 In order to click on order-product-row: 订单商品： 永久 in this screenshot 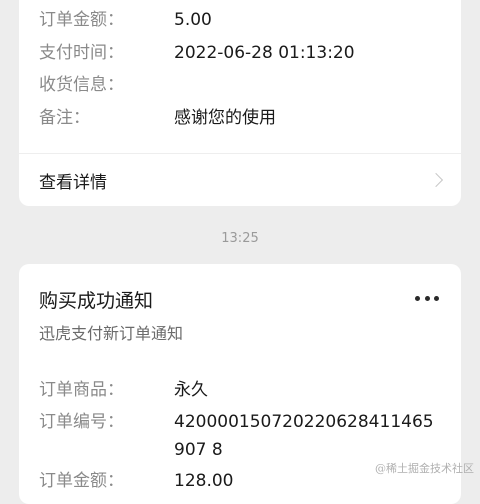, I will do `click(240, 390)`.